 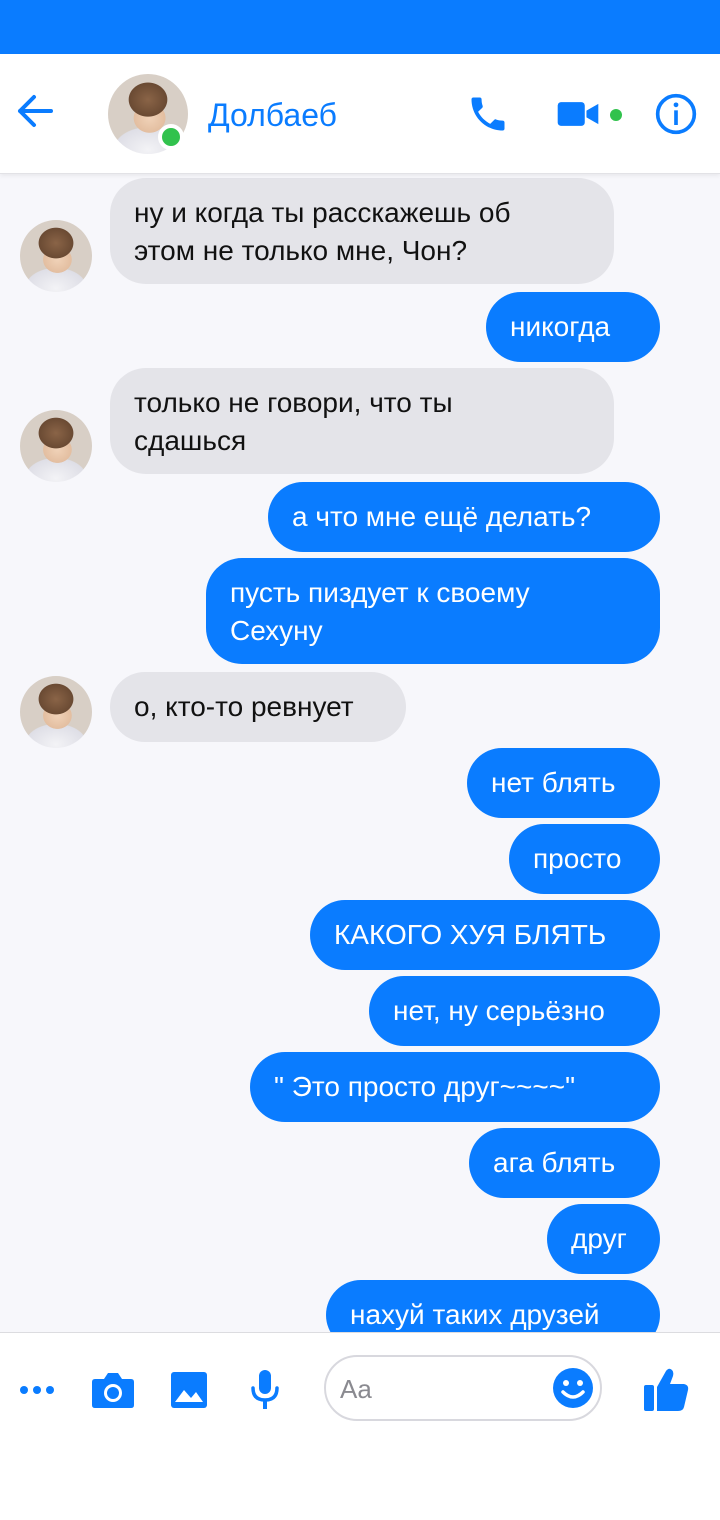 I want to click on bottom-spacer, so click(x=360, y=1486).